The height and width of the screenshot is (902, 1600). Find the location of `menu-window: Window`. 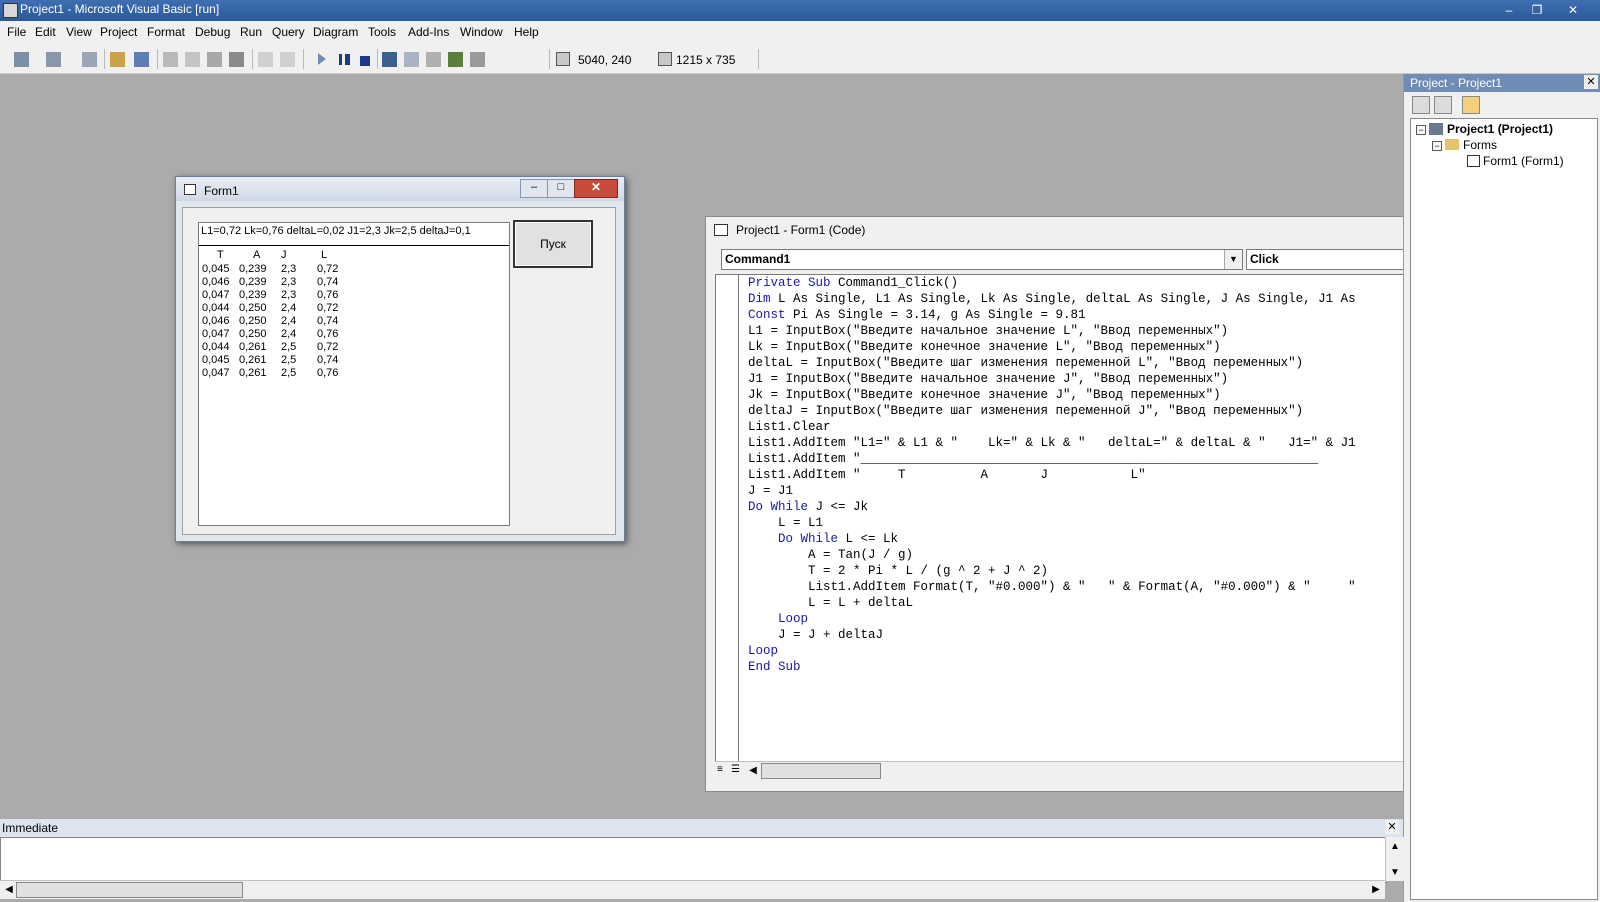

menu-window: Window is located at coordinates (481, 32).